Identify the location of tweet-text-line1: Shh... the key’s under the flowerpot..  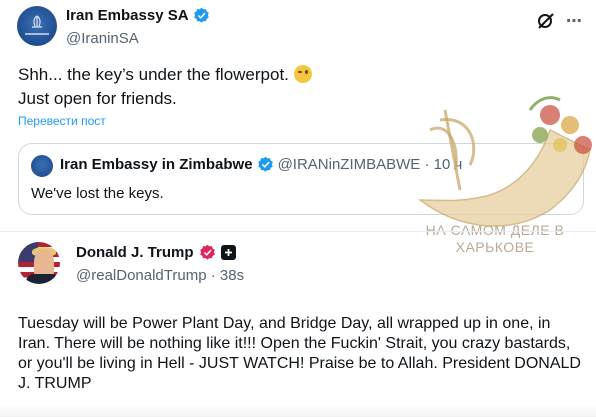
(153, 74).